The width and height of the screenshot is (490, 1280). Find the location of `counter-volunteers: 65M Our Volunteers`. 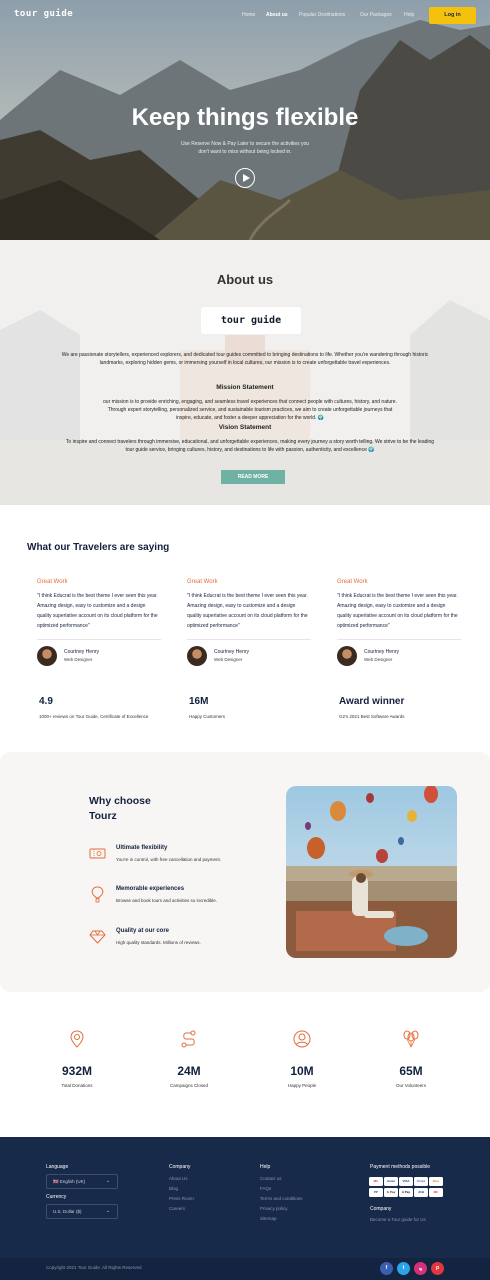

counter-volunteers: 65M Our Volunteers is located at coordinates (411, 1059).